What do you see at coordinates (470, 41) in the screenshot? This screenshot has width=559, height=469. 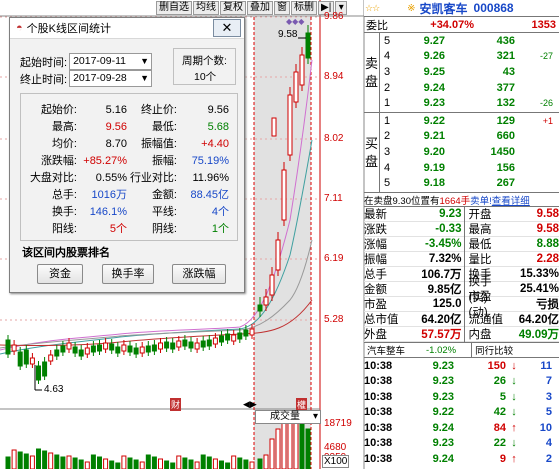 I see `ask-level-row: 5 9.27 436` at bounding box center [470, 41].